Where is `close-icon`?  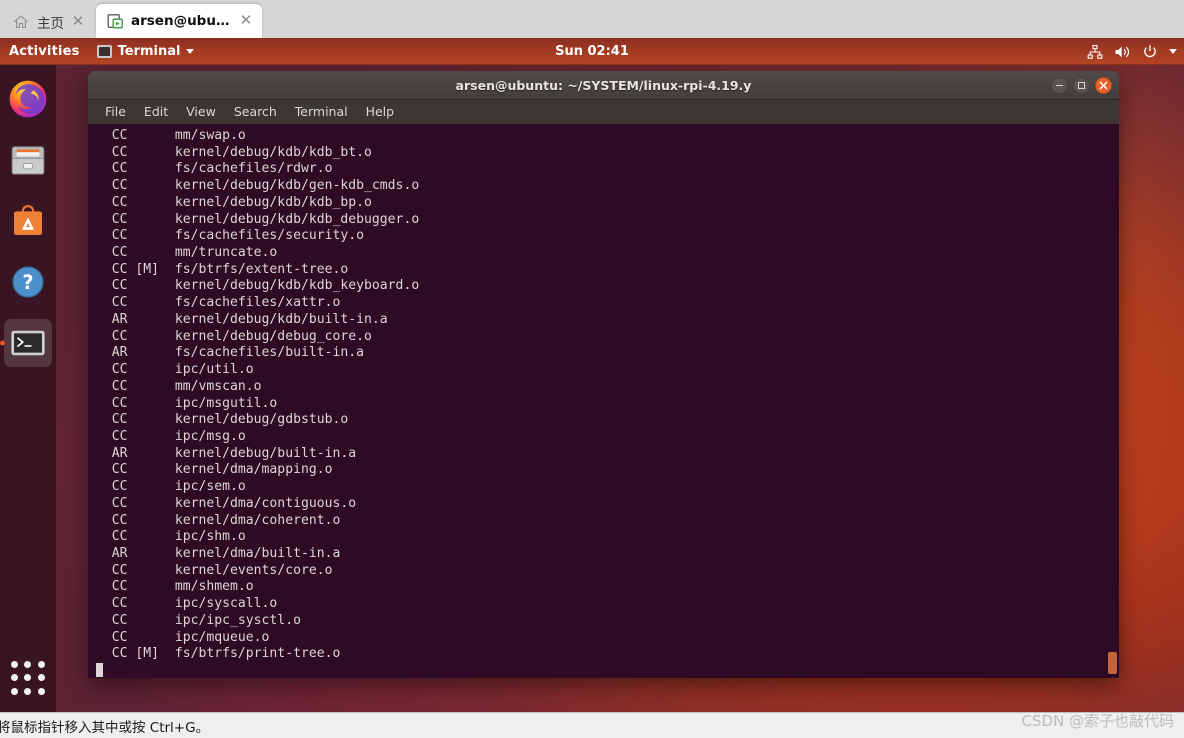
close-icon is located at coordinates (1103, 85).